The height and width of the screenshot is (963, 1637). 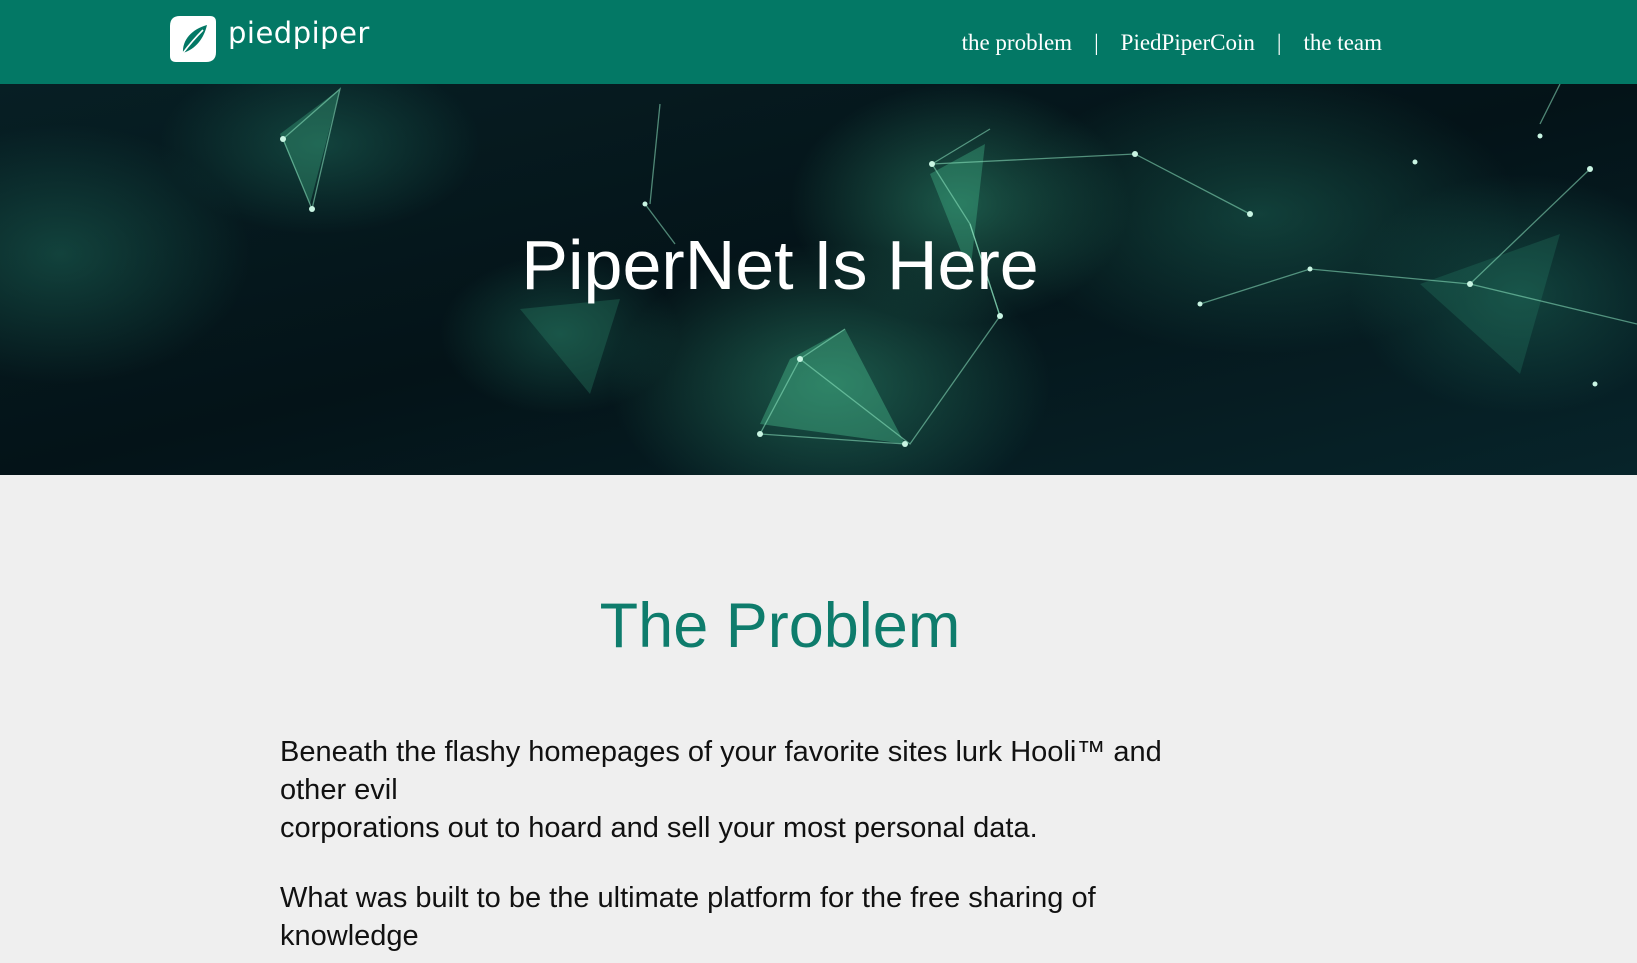 What do you see at coordinates (349, 936) in the screenshot?
I see `paragraph-line: knowledge` at bounding box center [349, 936].